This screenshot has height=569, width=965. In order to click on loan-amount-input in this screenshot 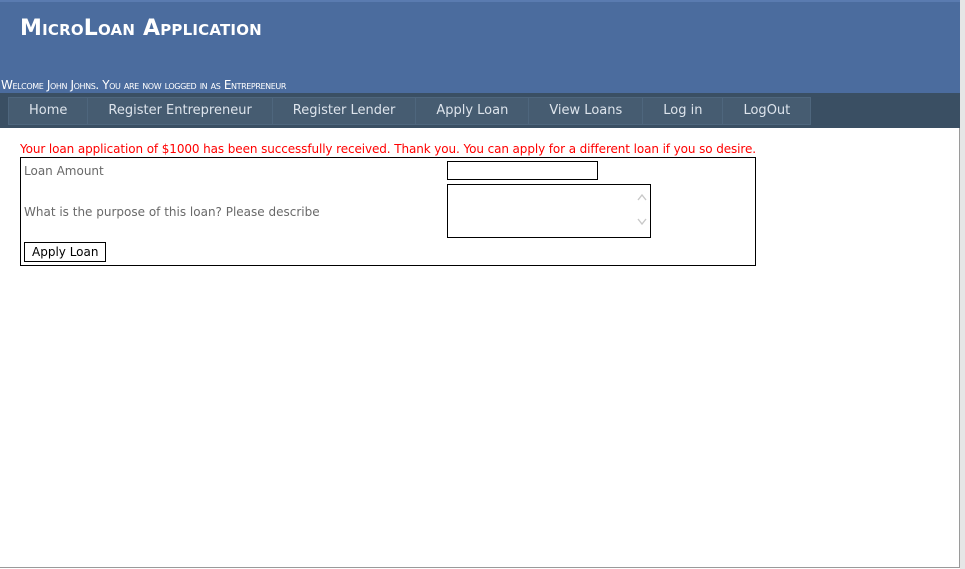, I will do `click(522, 170)`.